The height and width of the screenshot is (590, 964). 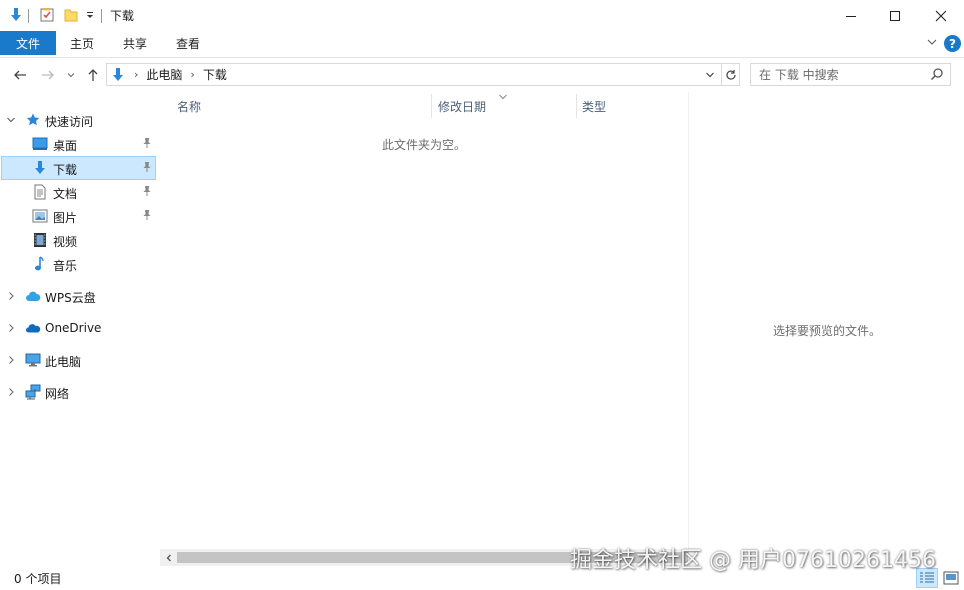 I want to click on nav-label: 此电脑, so click(x=63, y=362).